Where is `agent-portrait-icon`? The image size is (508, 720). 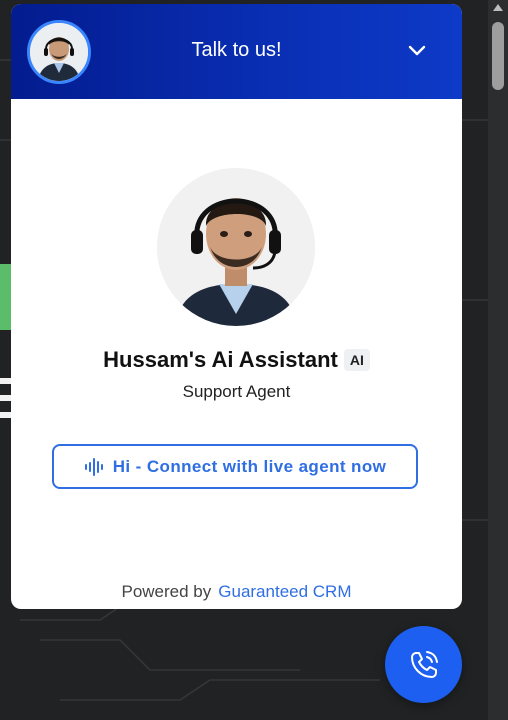 agent-portrait-icon is located at coordinates (236, 247).